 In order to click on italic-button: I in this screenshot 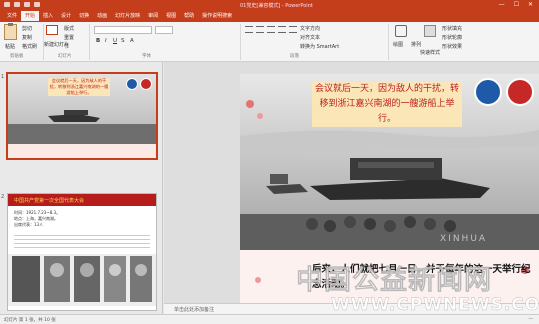, I will do `click(106, 41)`.